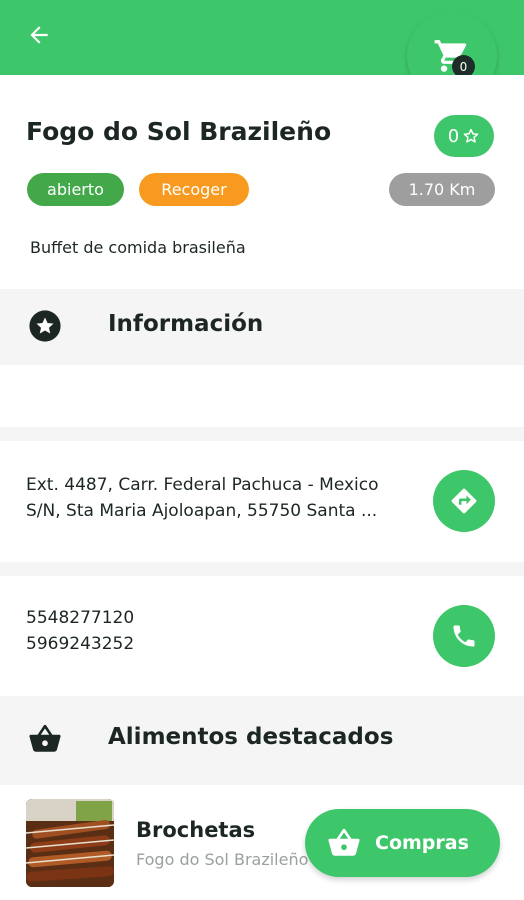  What do you see at coordinates (442, 189) in the screenshot?
I see `distance-badge: 1.70 Km` at bounding box center [442, 189].